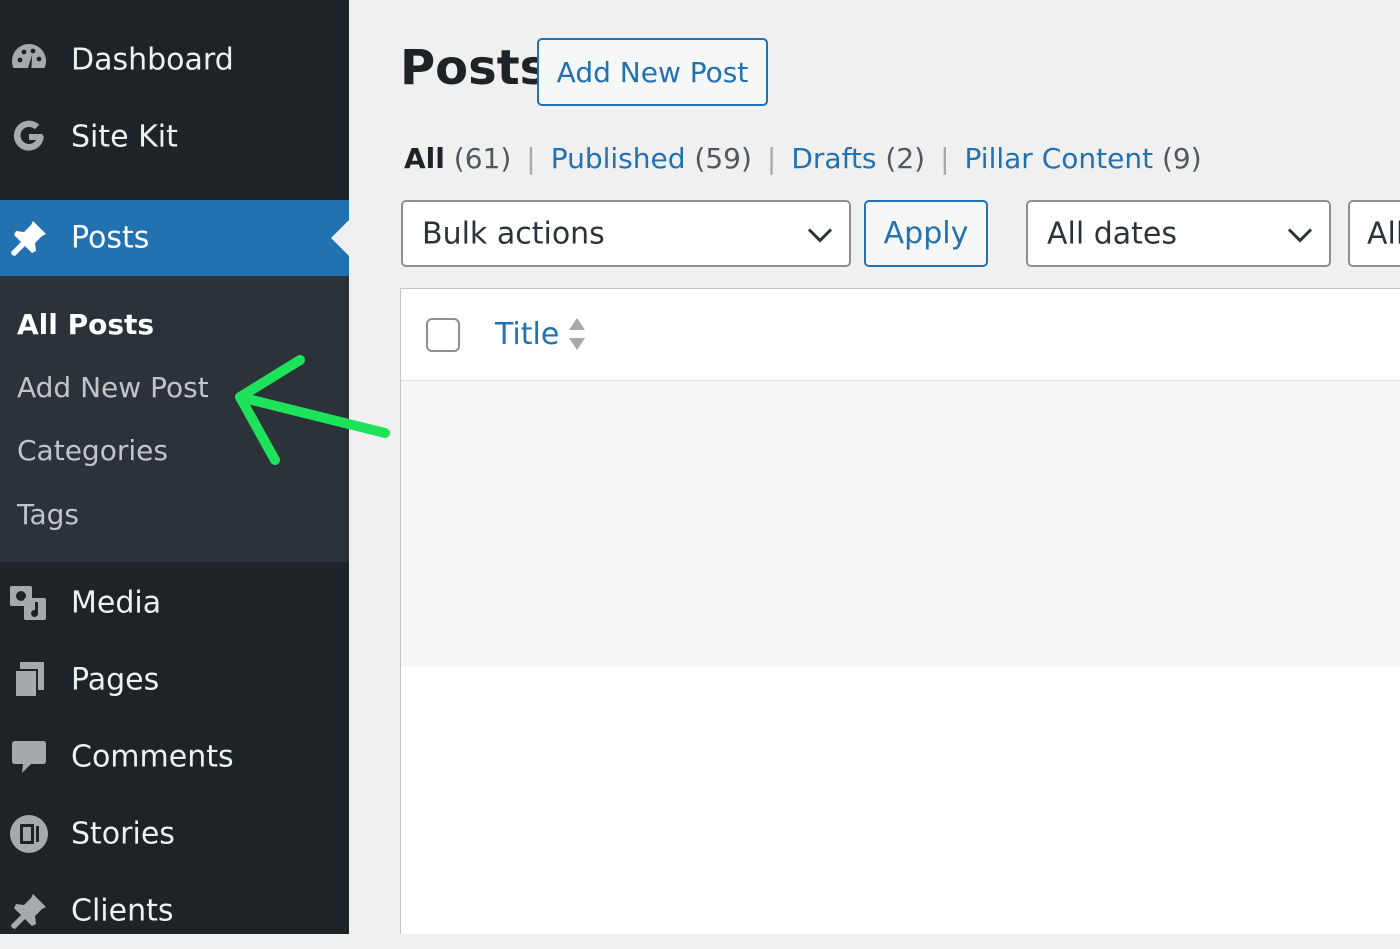 Image resolution: width=1400 pixels, height=949 pixels. Describe the element at coordinates (443, 335) in the screenshot. I see `select-all-checkbox` at that location.